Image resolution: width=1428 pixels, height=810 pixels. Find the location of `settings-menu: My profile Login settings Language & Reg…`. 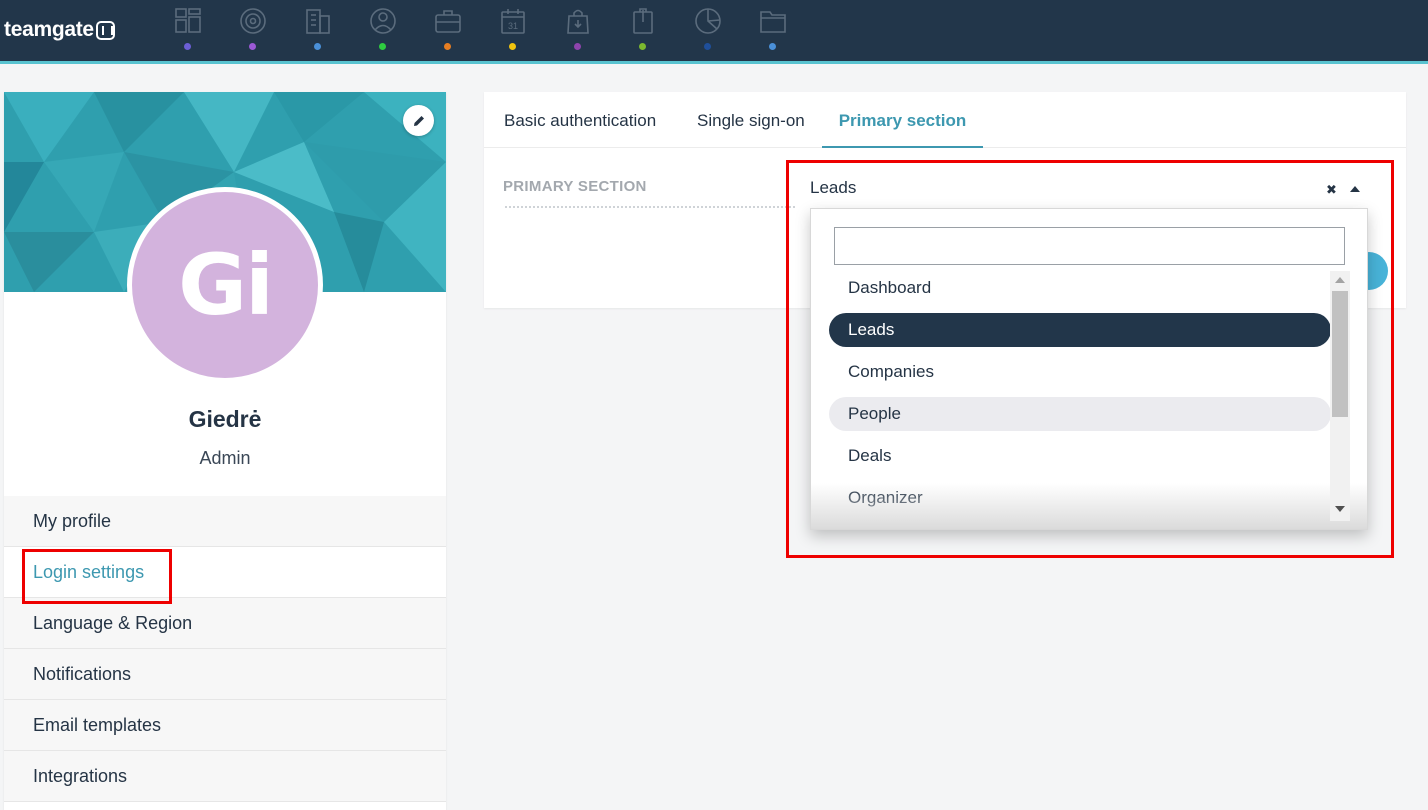

settings-menu: My profile Login settings Language & Reg… is located at coordinates (225, 649).